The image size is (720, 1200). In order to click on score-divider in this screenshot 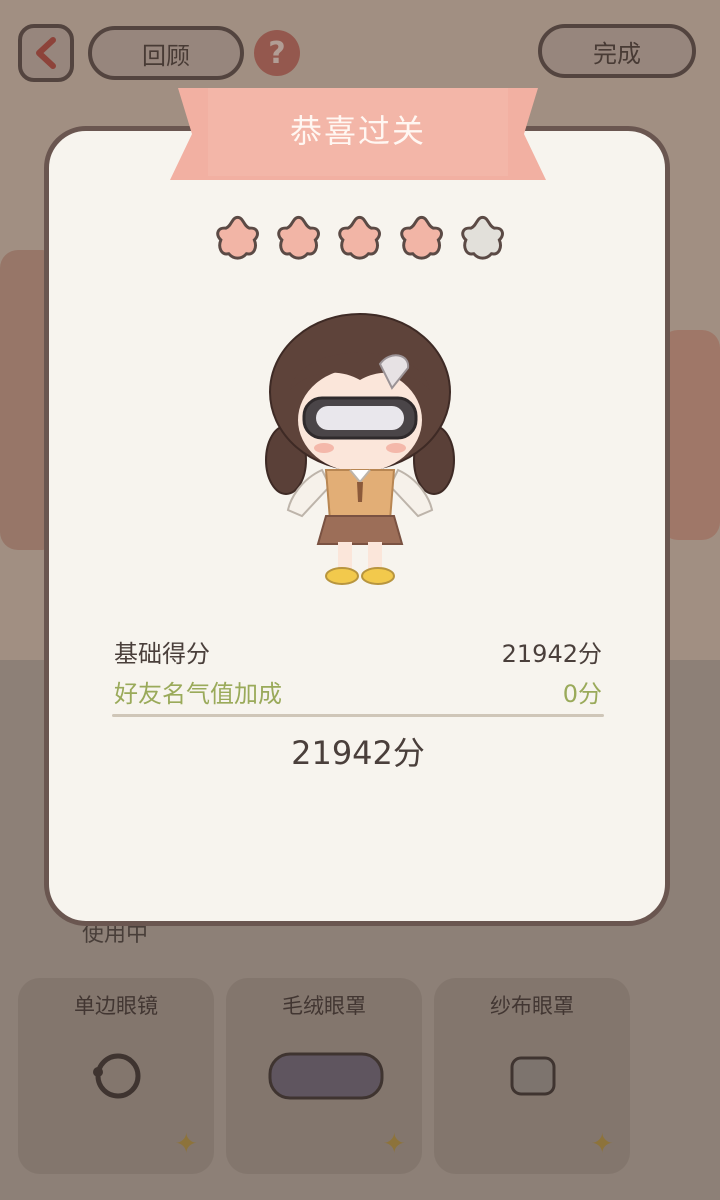, I will do `click(358, 715)`.